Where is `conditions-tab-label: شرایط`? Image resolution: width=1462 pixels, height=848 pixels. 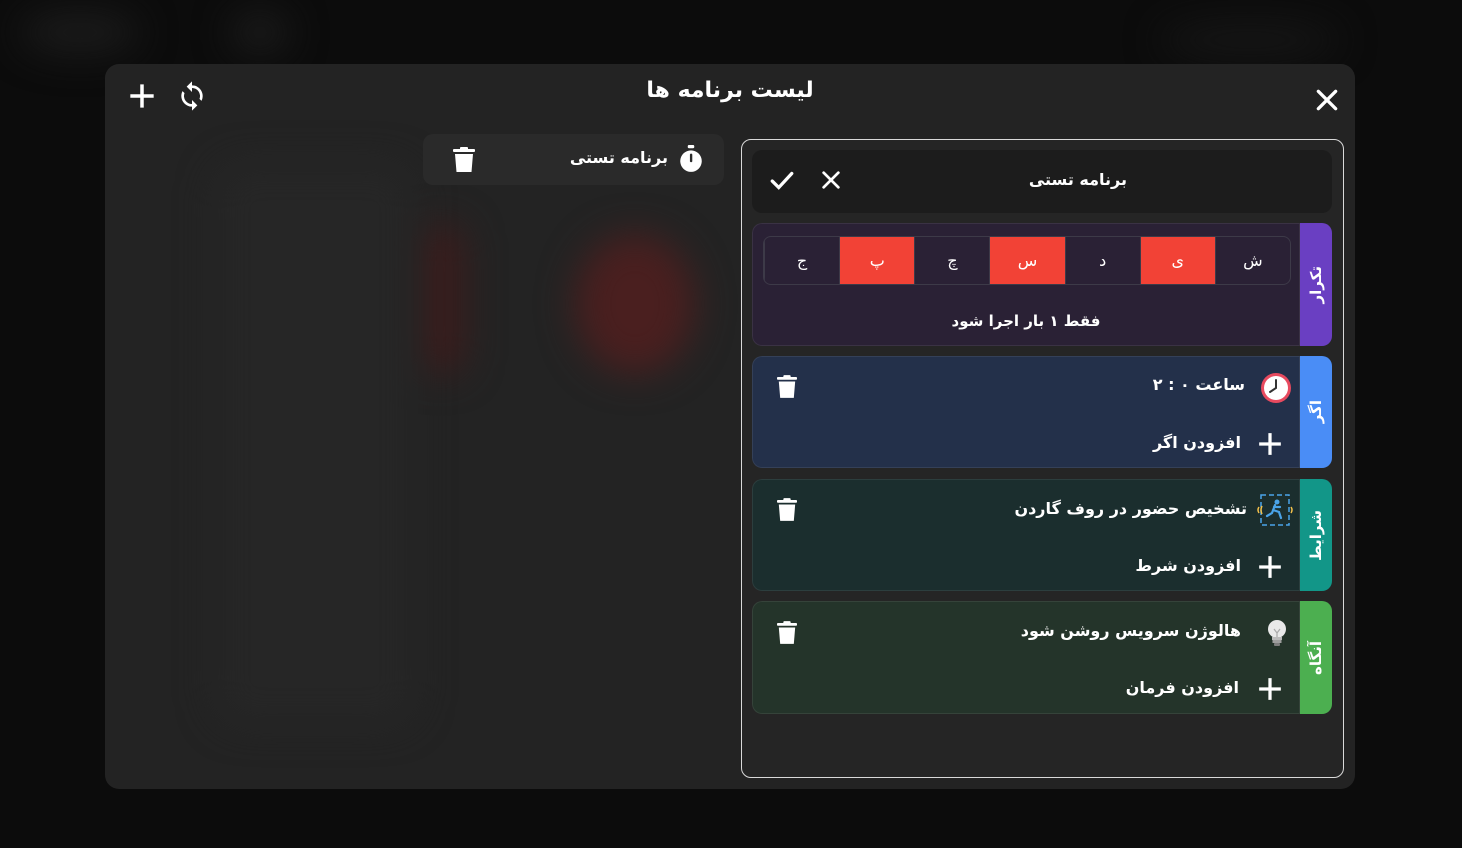 conditions-tab-label: شرایط is located at coordinates (1316, 535).